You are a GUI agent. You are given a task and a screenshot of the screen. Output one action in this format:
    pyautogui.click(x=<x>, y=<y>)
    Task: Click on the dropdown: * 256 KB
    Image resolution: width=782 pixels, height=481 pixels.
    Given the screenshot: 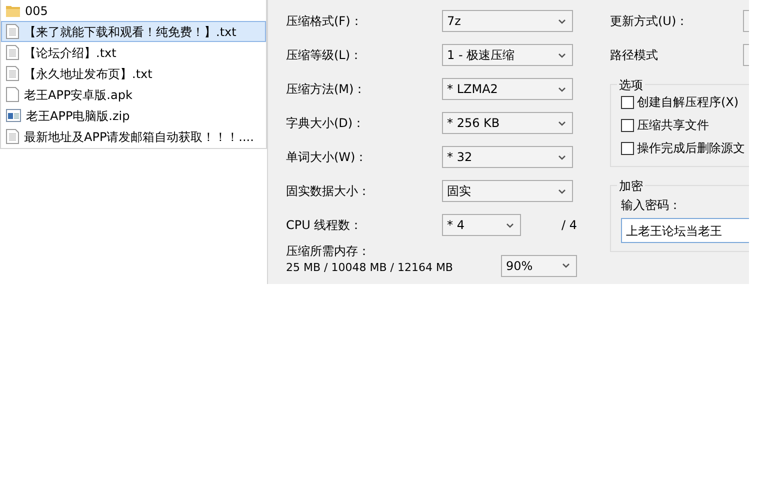 What is the action you would take?
    pyautogui.click(x=507, y=123)
    